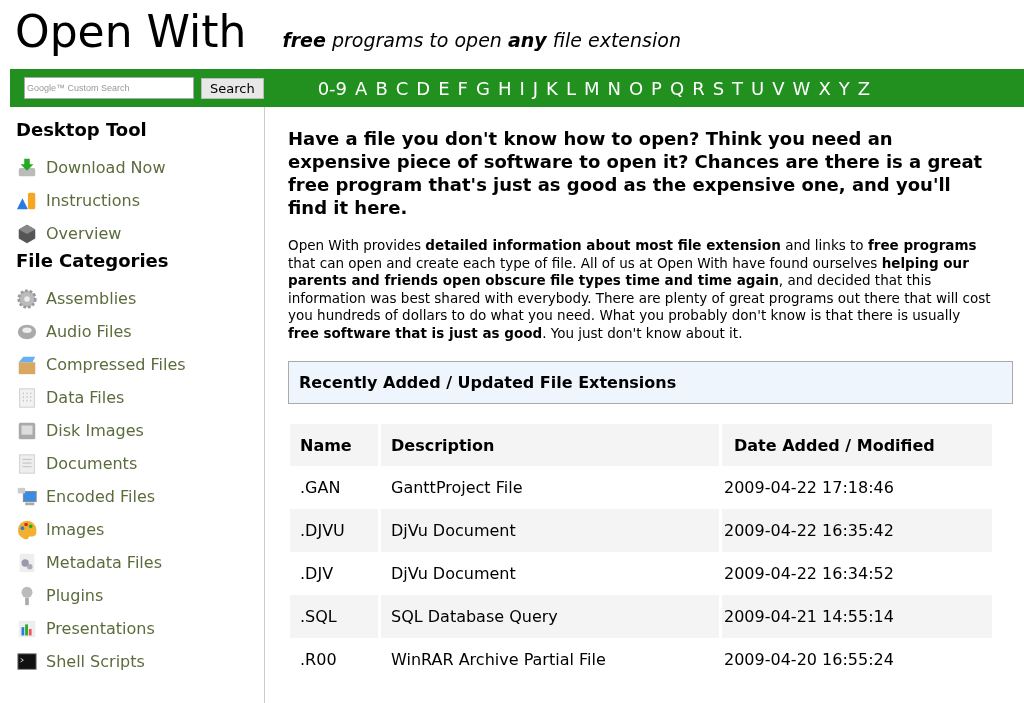 Image resolution: width=1024 pixels, height=703 pixels. What do you see at coordinates (809, 574) in the screenshot?
I see `table-cell-text: 2009-04-22 16:34:52` at bounding box center [809, 574].